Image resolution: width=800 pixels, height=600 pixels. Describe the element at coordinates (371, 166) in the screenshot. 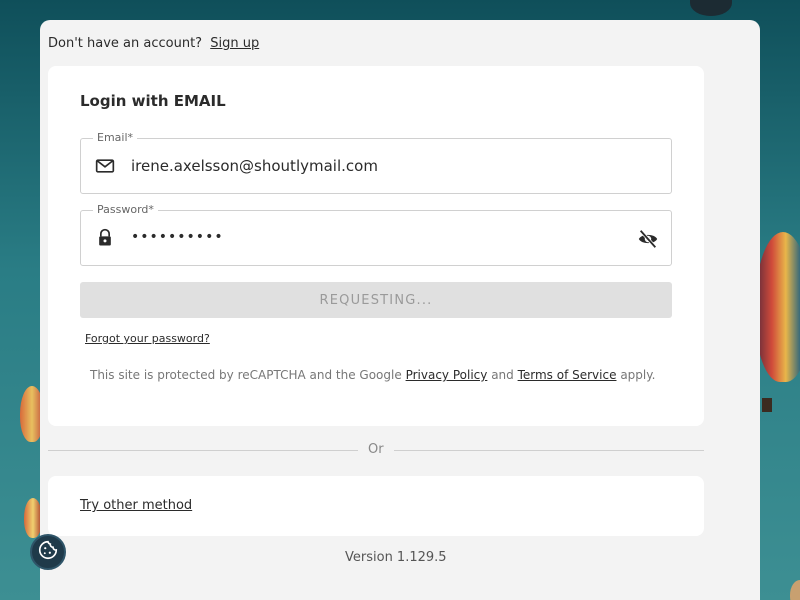

I see `email-input` at that location.